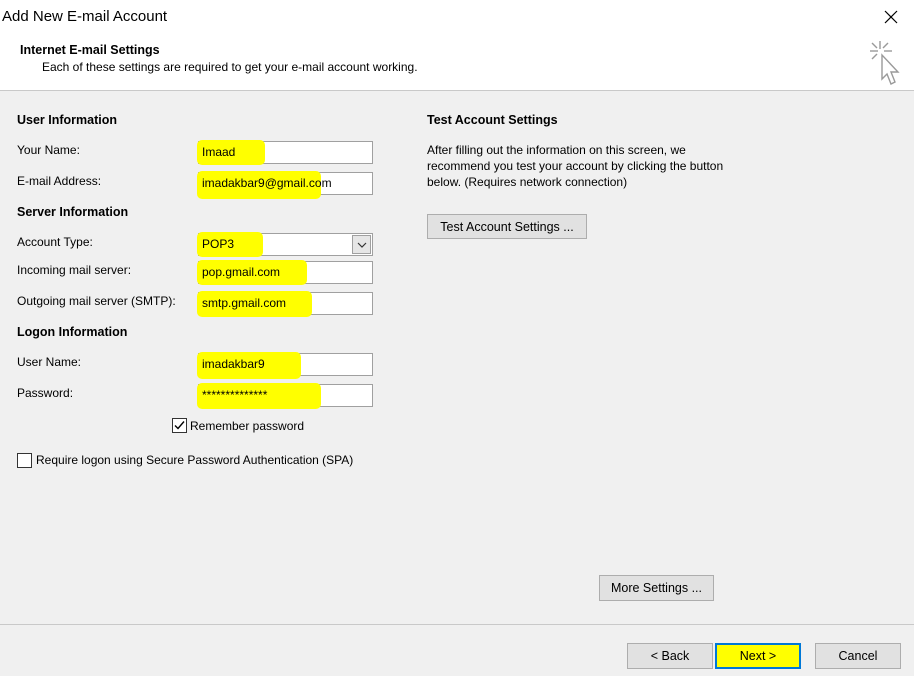 This screenshot has height=676, width=914. I want to click on header-title: Internet E-mail Settings, so click(90, 50).